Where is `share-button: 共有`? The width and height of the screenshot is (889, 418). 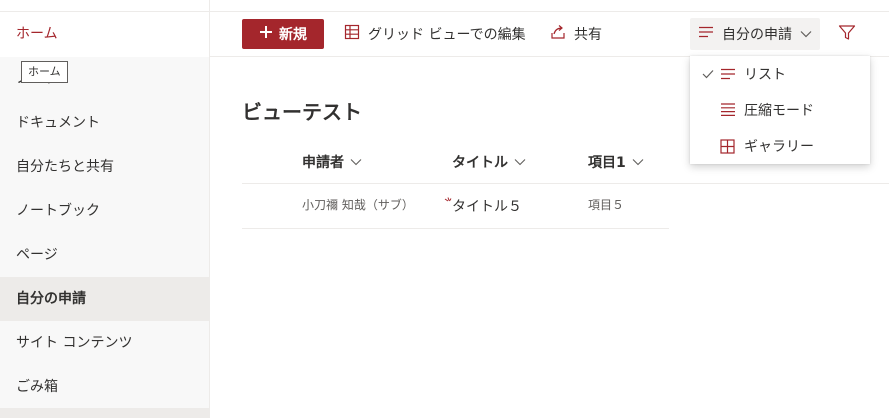 share-button: 共有 is located at coordinates (576, 34).